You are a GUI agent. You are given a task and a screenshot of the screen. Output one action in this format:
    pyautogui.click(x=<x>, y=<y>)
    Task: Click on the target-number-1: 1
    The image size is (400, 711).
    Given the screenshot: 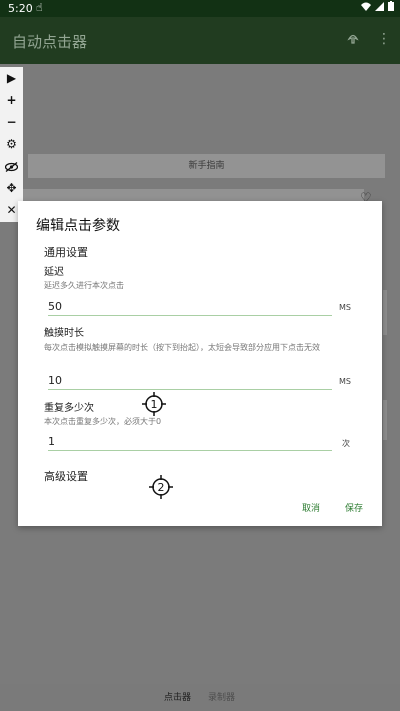 What is the action you would take?
    pyautogui.click(x=154, y=404)
    